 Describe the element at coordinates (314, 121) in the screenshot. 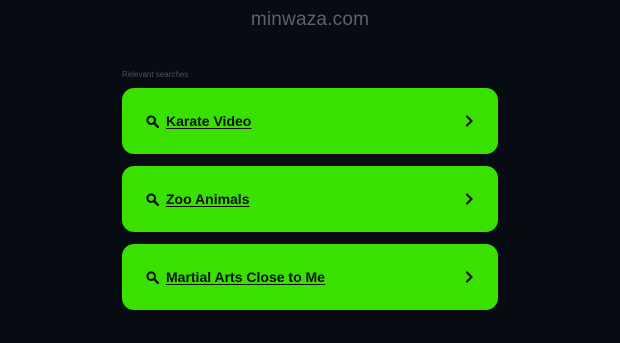

I see `search-result-label: Karate Video` at that location.